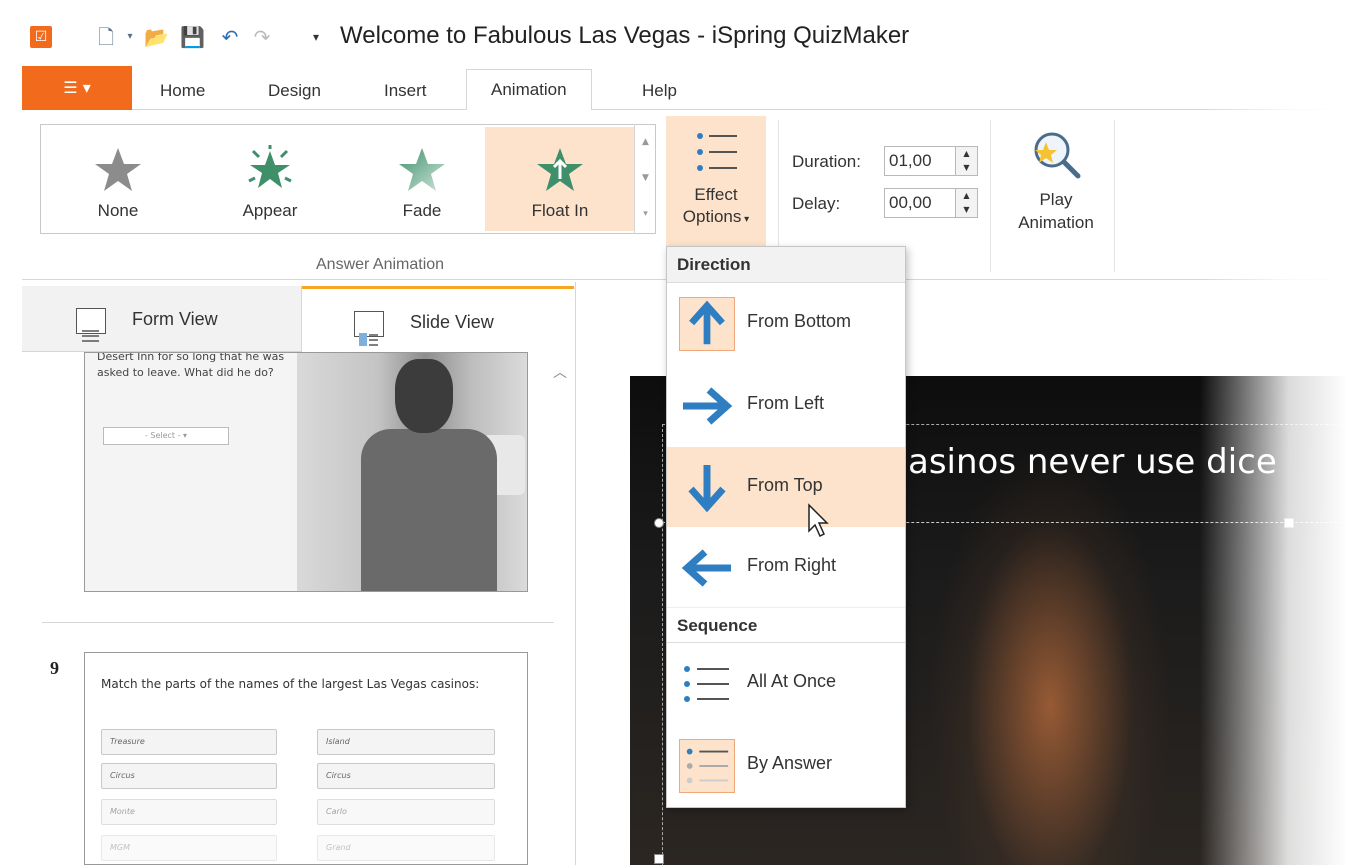 The image size is (1348, 865). I want to click on arrow-down-icon, so click(707, 489).